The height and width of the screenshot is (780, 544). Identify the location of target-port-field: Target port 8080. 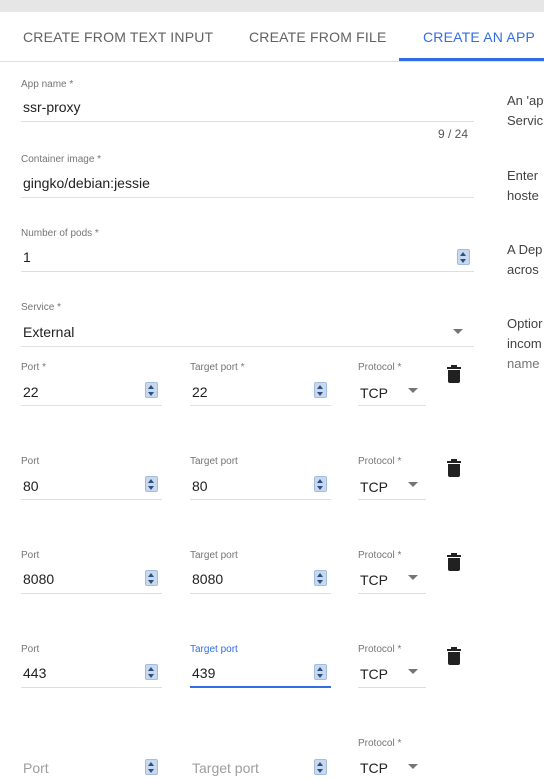
(260, 572).